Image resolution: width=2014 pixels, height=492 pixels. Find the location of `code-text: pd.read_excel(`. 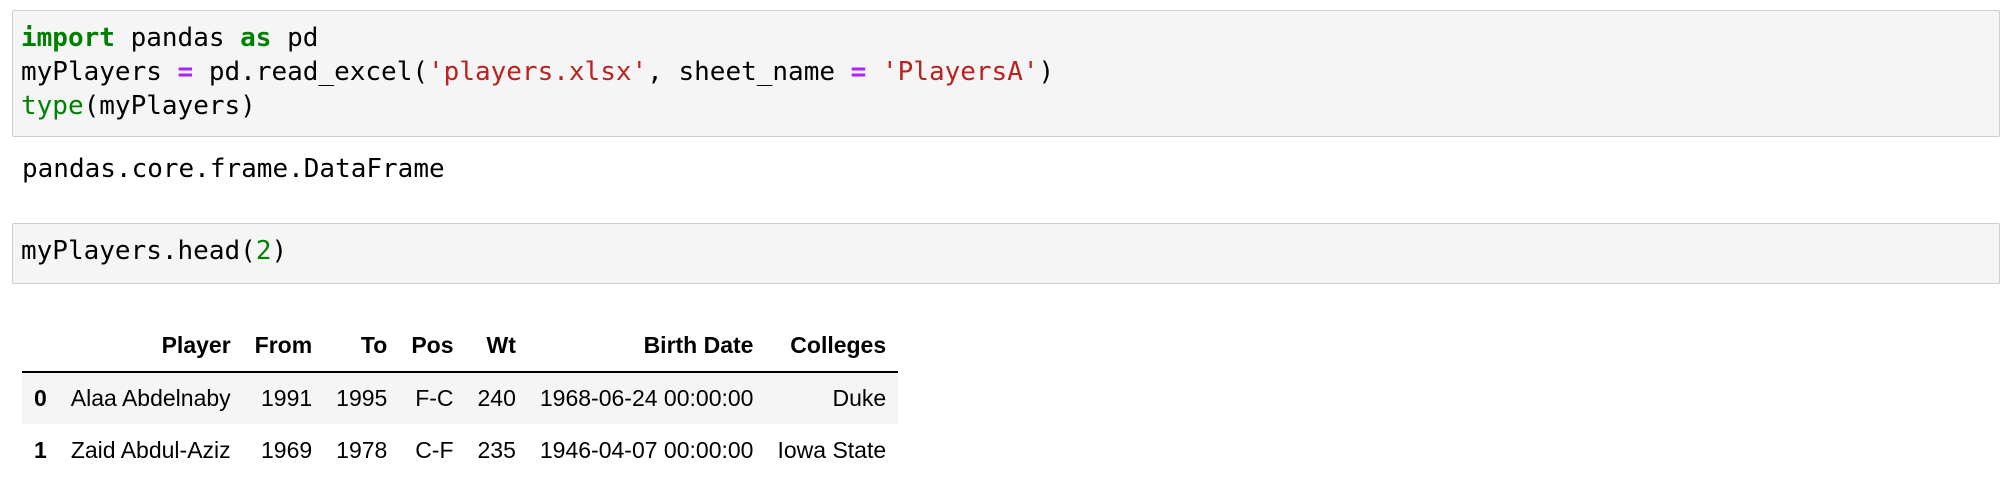

code-text: pd.read_excel( is located at coordinates (311, 72).